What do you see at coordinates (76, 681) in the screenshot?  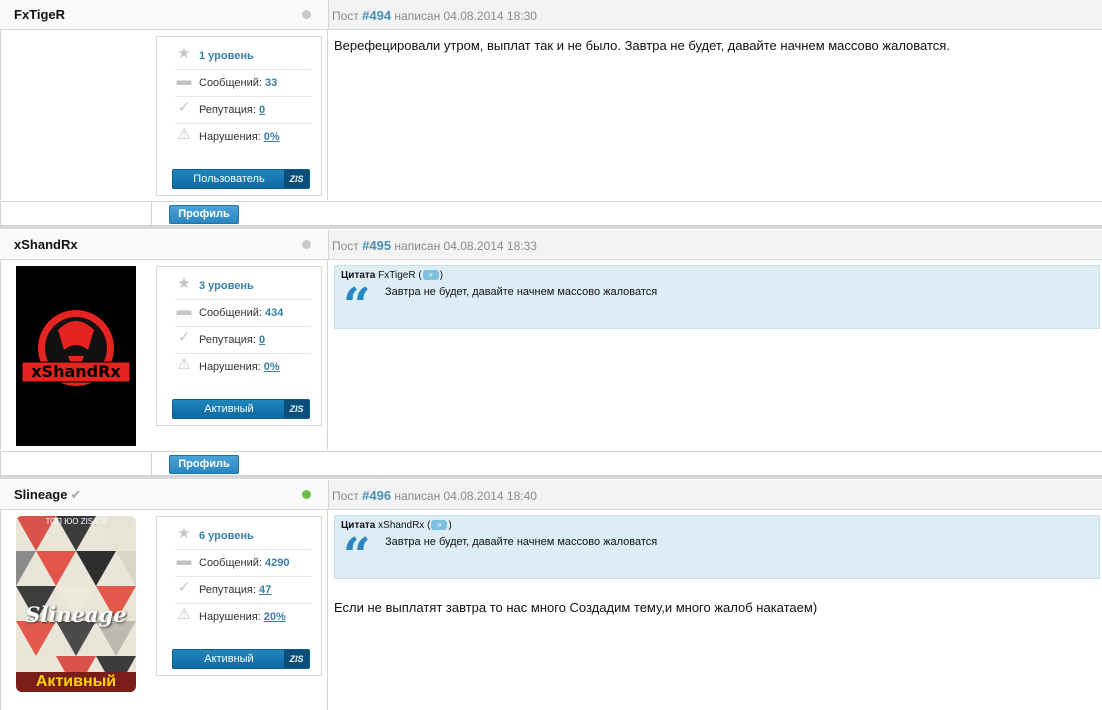 I see `avatar-bottom-text: Активный` at bounding box center [76, 681].